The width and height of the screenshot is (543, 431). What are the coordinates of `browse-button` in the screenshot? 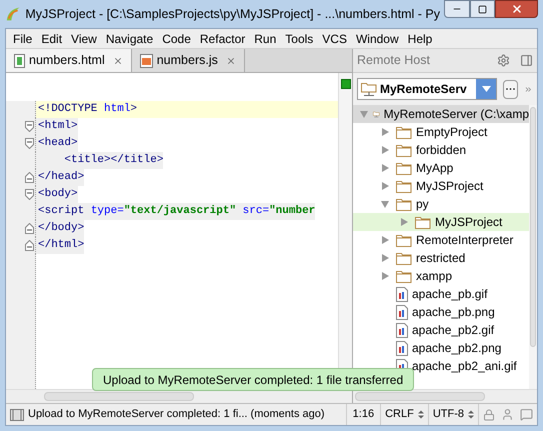 It's located at (510, 89).